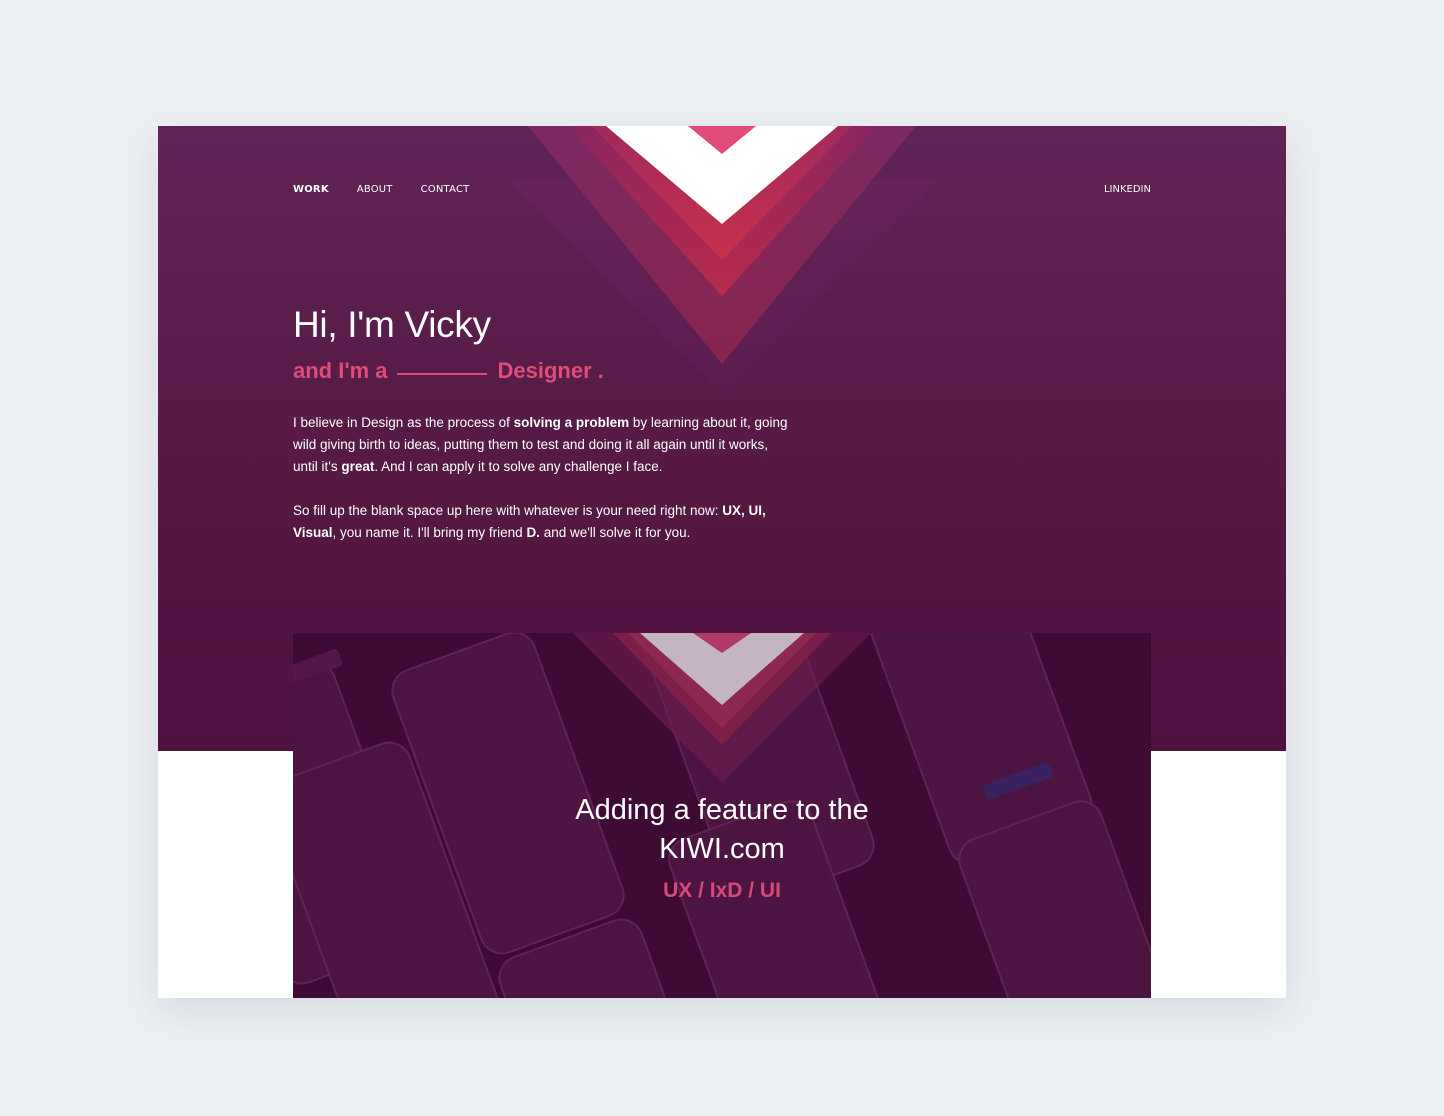 The image size is (1444, 1116). What do you see at coordinates (340, 370) in the screenshot?
I see `hero-subtitle-prefix: and I'm a` at bounding box center [340, 370].